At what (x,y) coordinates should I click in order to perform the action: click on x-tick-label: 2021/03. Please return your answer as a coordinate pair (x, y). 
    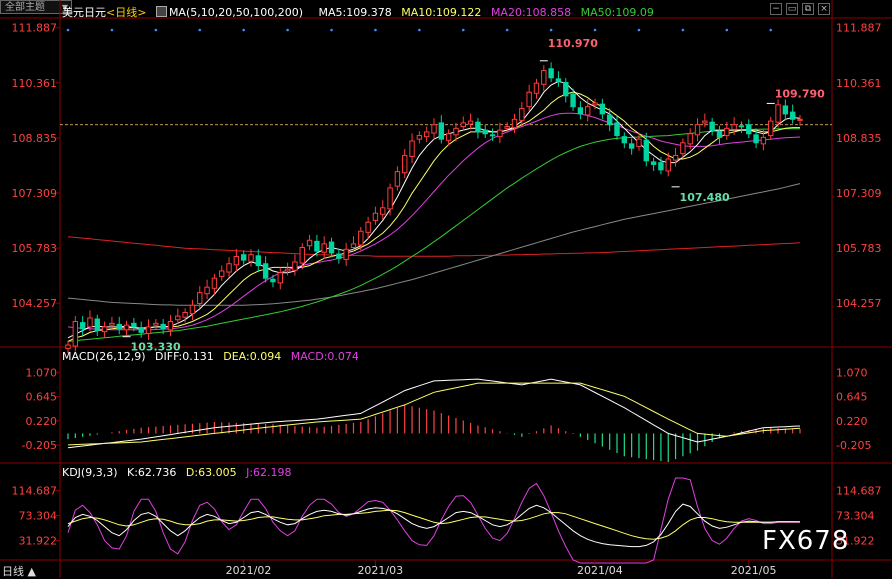
    Looking at the image, I should click on (380, 570).